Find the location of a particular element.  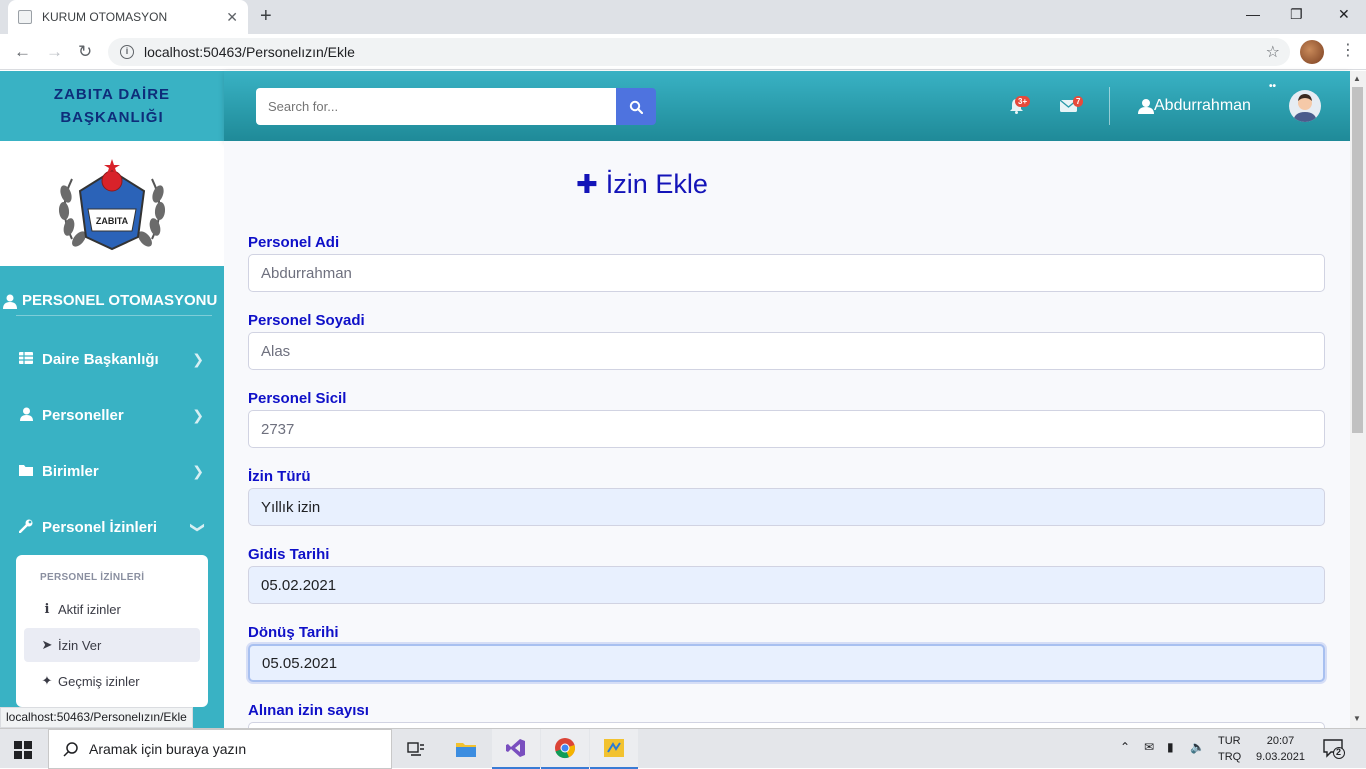

user-dropdown: Abdurrahman is located at coordinates (1194, 106).